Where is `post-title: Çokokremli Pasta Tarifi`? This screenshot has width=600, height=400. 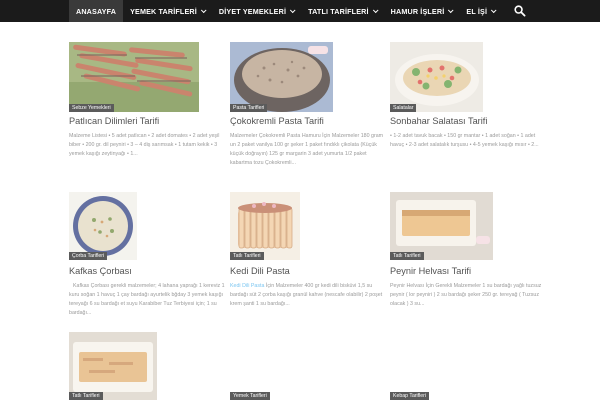 post-title: Çokokremli Pasta Tarifi is located at coordinates (277, 121).